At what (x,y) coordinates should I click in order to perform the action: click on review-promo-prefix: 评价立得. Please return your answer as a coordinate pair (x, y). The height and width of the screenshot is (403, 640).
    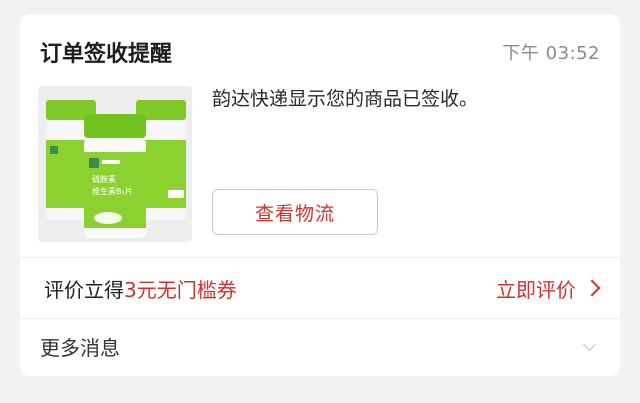
    Looking at the image, I should click on (84, 289).